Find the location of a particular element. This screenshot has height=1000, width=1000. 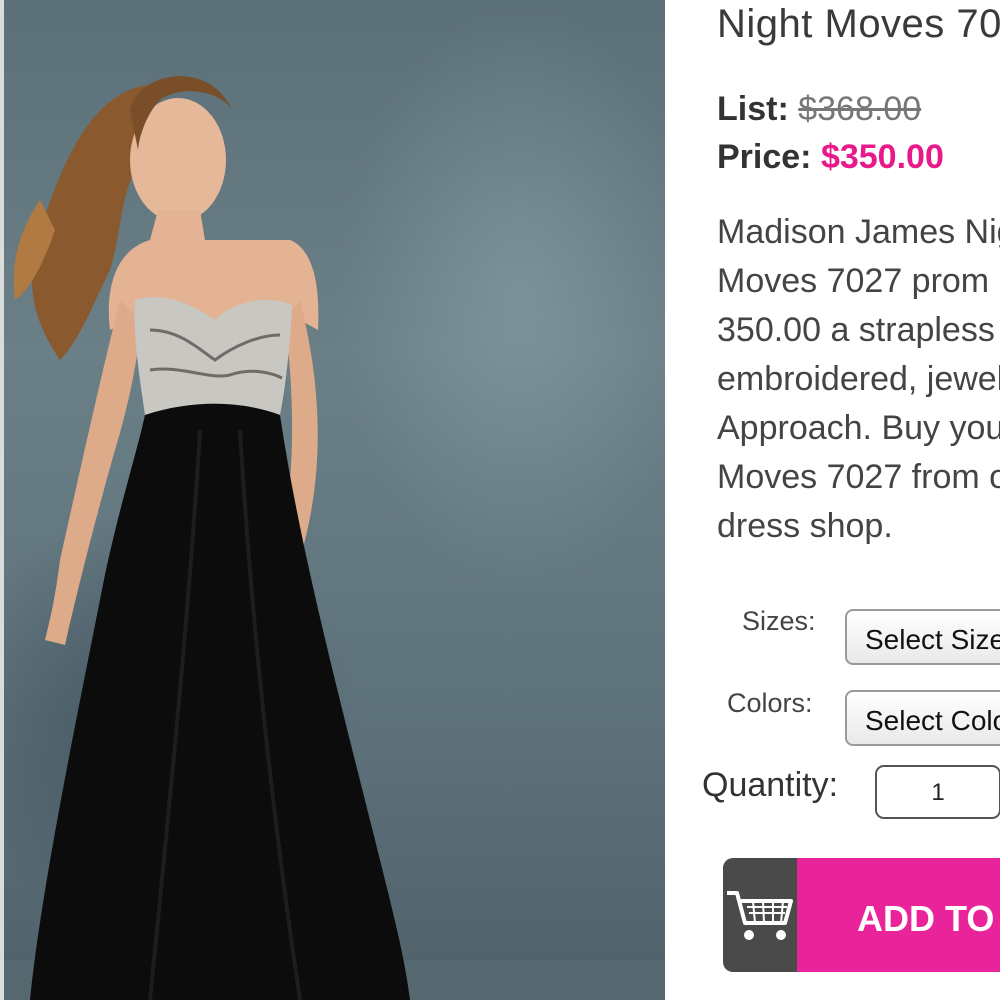

list-price-label: List: is located at coordinates (753, 109).